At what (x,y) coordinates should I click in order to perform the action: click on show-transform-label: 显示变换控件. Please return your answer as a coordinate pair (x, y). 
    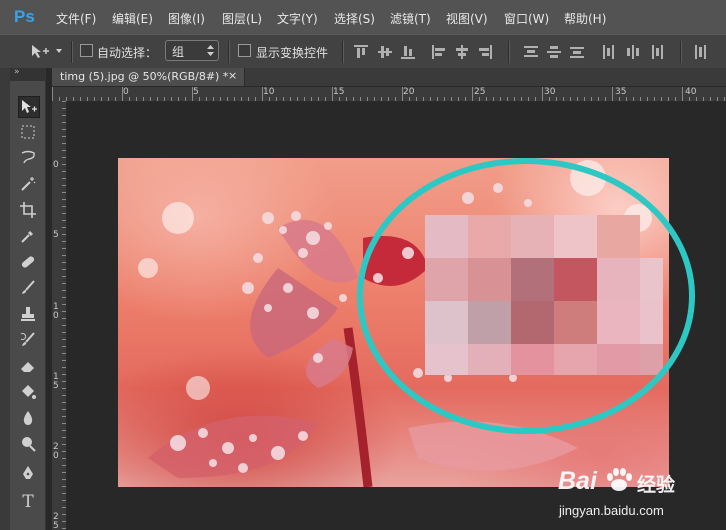
    Looking at the image, I should click on (292, 53).